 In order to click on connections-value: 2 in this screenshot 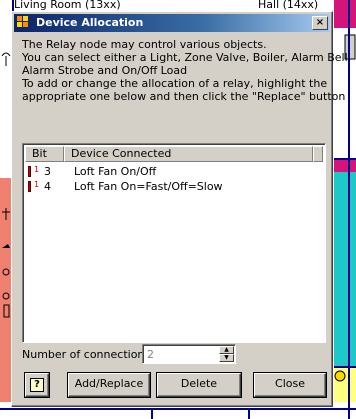, I will do `click(150, 354)`.